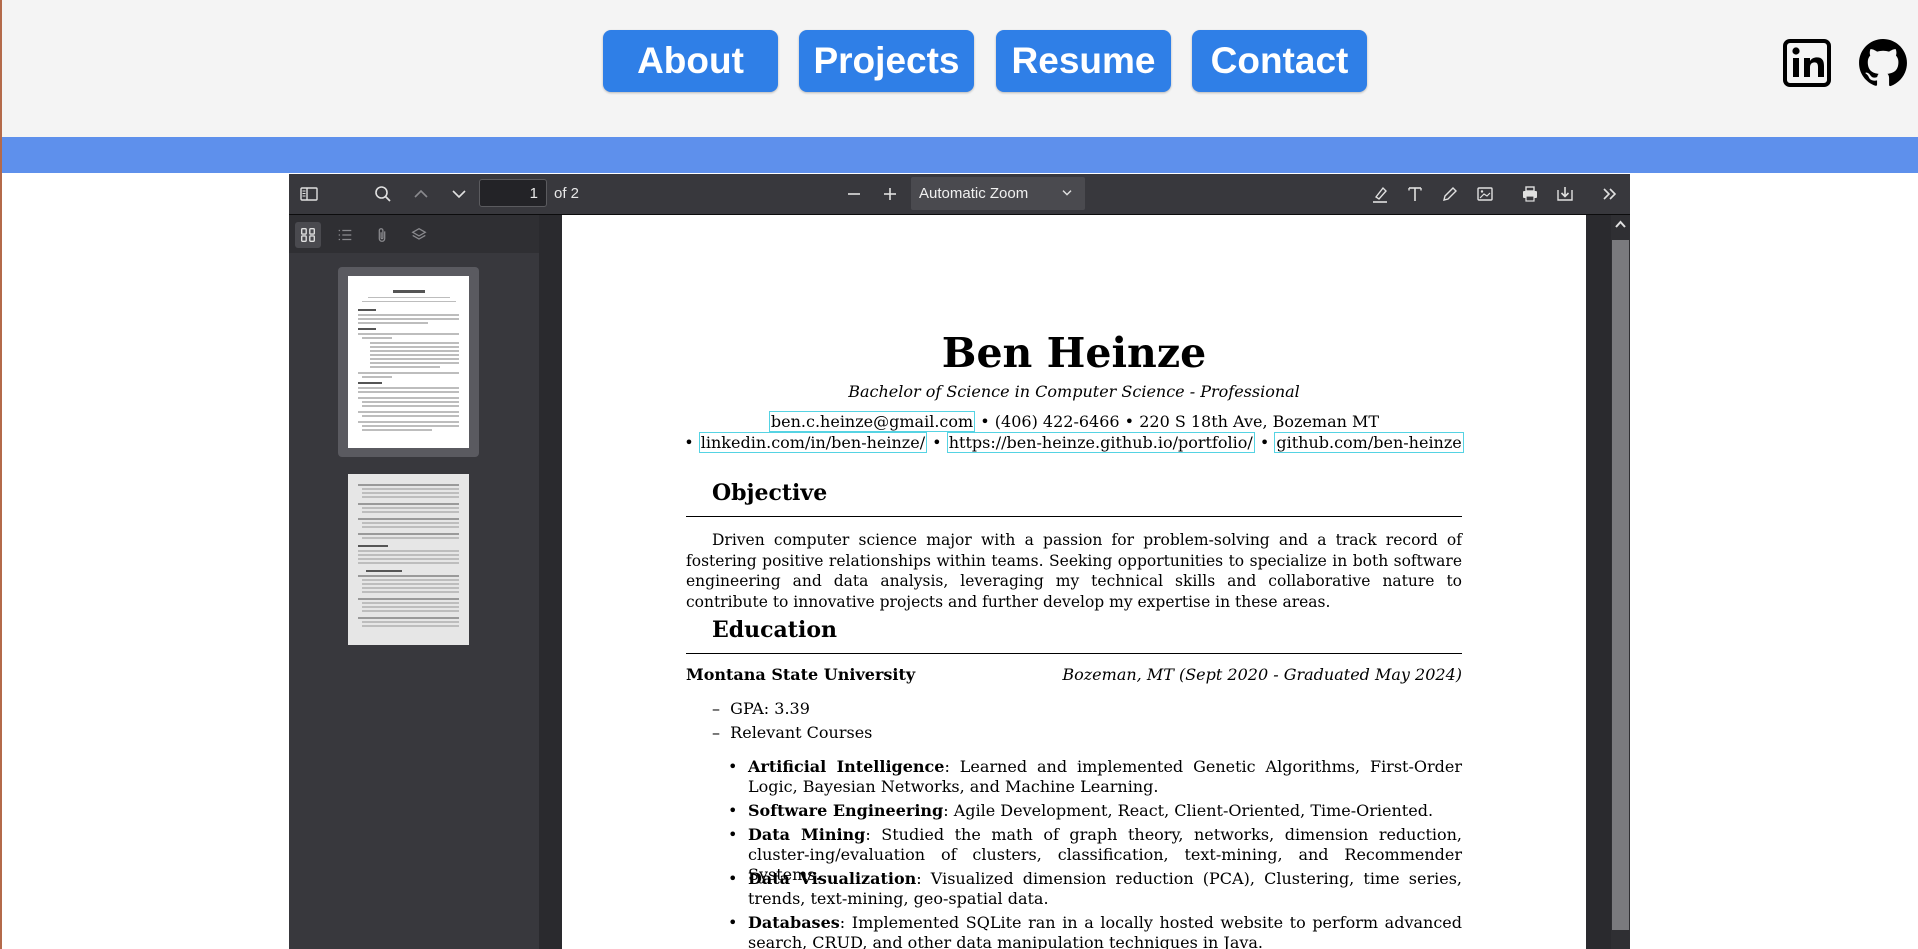 This screenshot has height=949, width=1918. What do you see at coordinates (1100, 442) in the screenshot?
I see `portfolio-link: https://ben-heinze.github.io/portfolio/` at bounding box center [1100, 442].